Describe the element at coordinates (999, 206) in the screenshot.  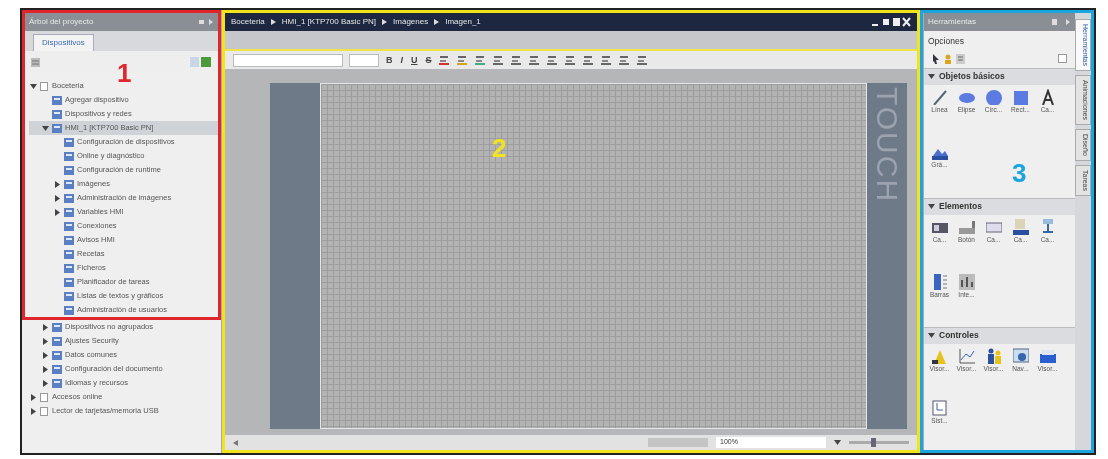
I see `section-header: Elementos` at that location.